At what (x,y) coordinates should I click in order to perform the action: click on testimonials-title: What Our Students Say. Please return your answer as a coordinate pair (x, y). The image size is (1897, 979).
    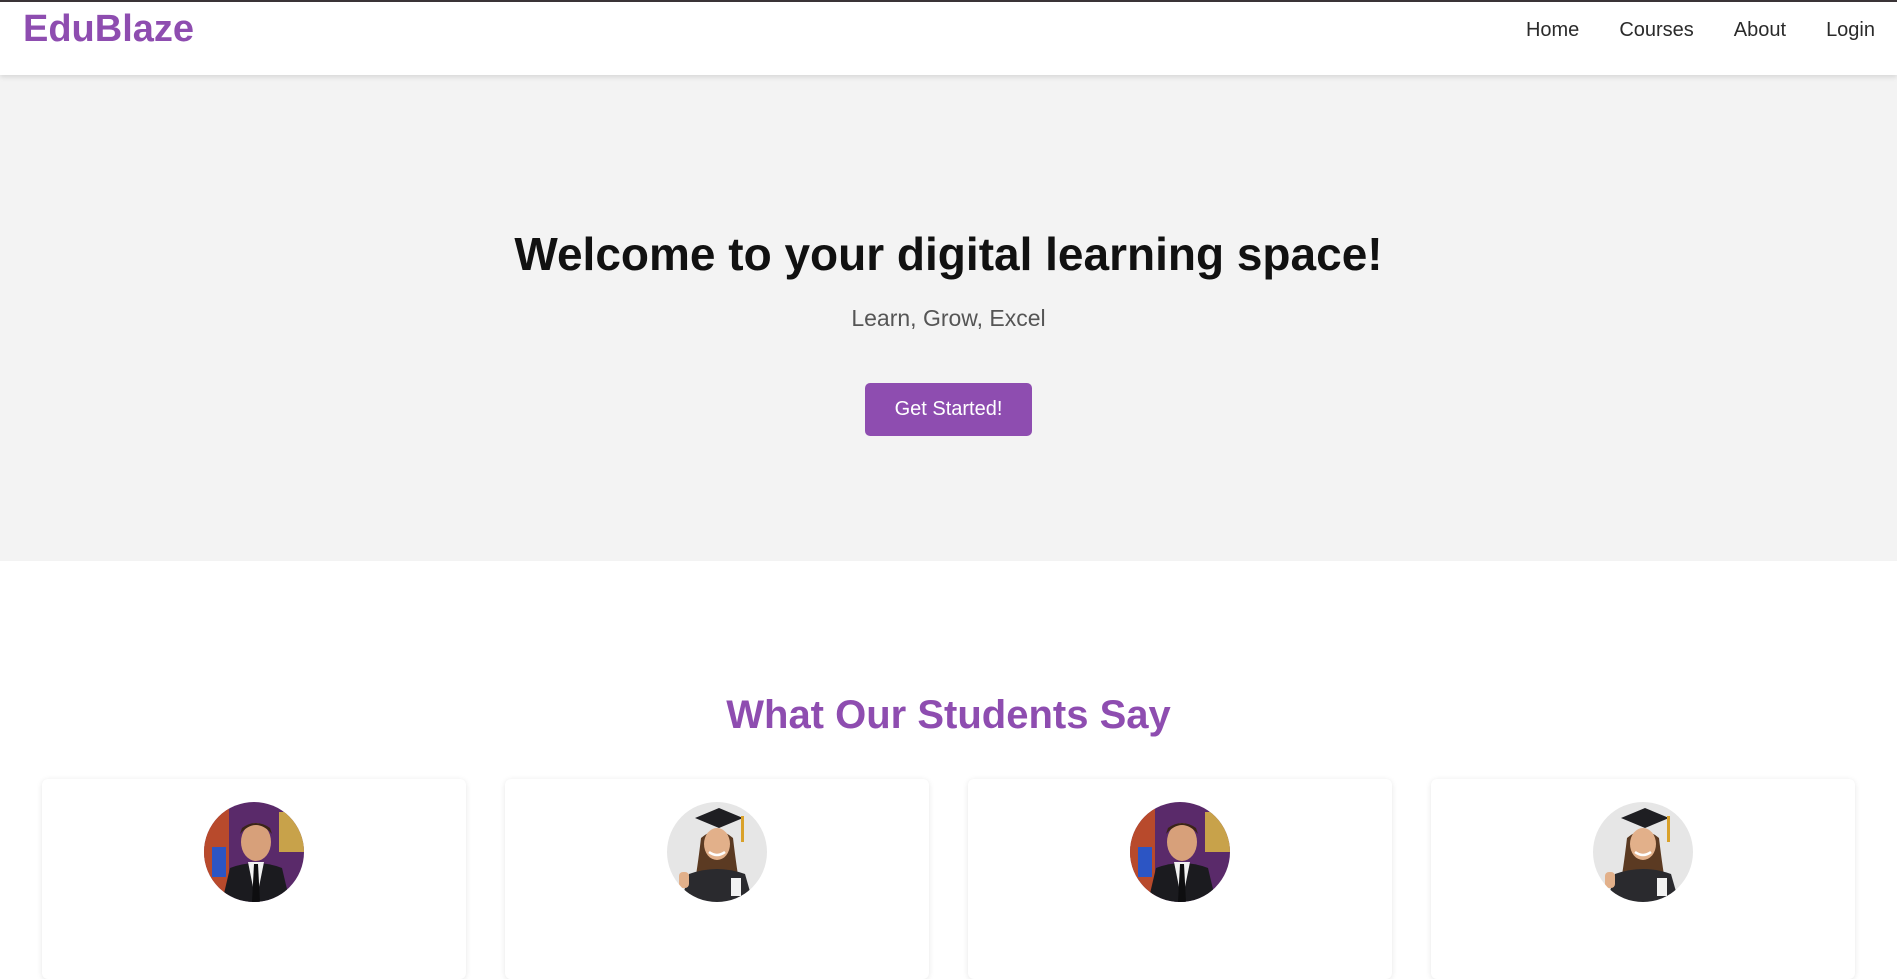
    Looking at the image, I should click on (948, 715).